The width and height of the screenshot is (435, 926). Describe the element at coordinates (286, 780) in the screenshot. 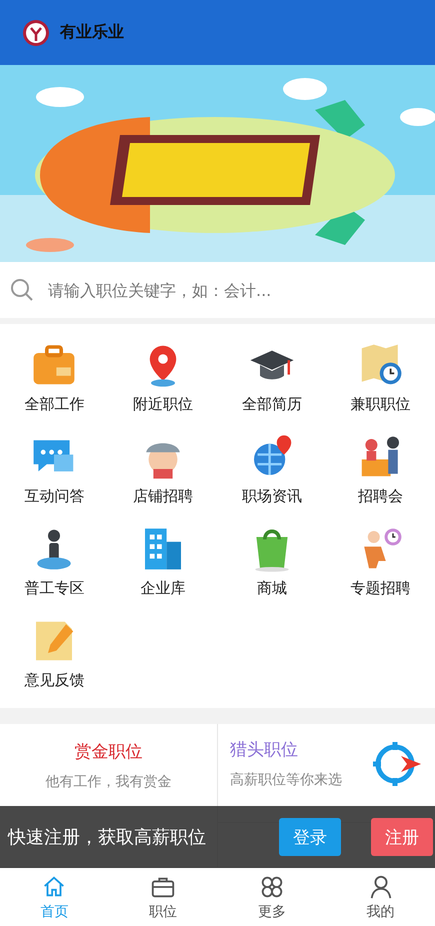

I see `card-subtitle: 高薪职位等你来选` at that location.